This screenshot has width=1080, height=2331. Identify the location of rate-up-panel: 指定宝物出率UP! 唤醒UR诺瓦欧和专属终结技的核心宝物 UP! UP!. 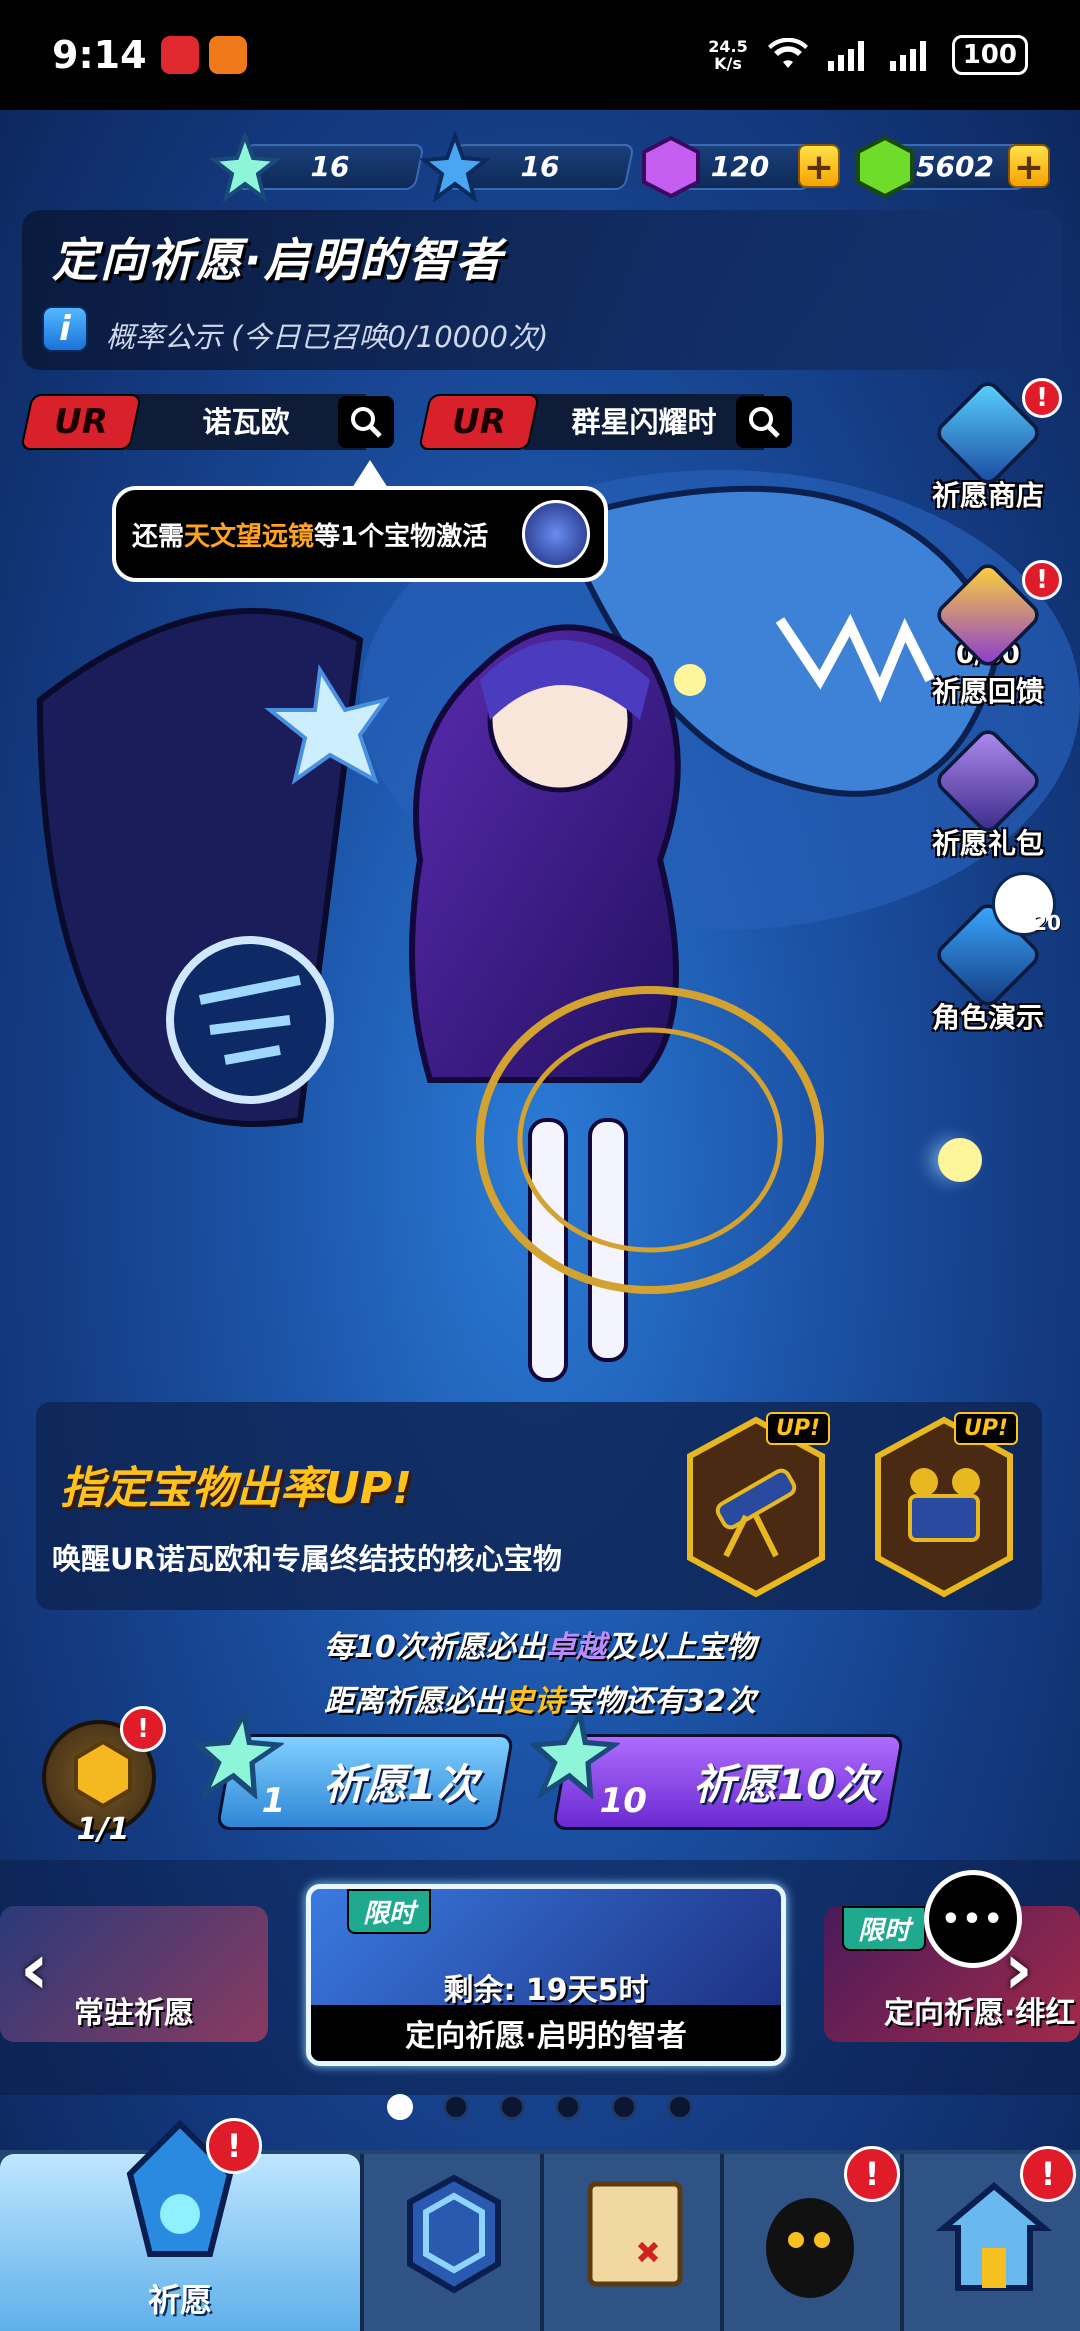
(539, 1506).